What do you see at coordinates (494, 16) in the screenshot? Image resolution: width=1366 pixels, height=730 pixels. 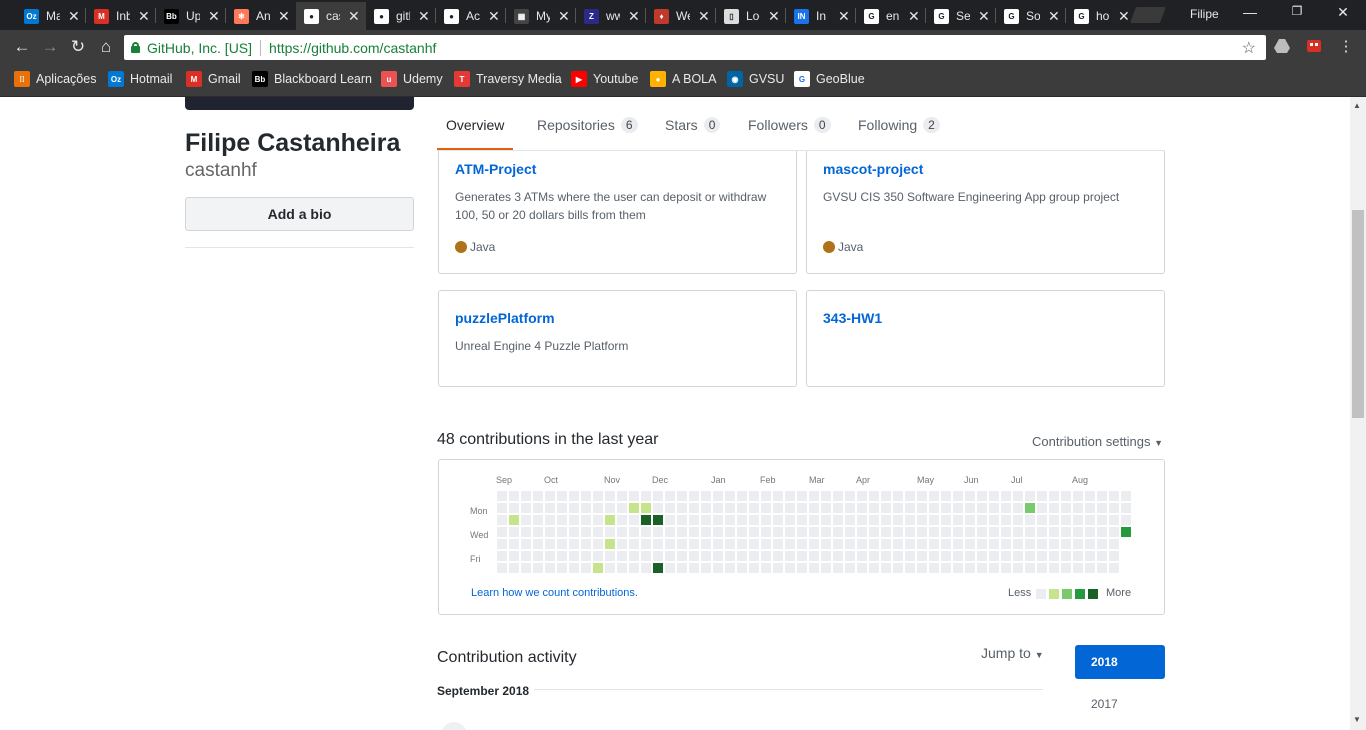 I see `close-tab-icon: ✕` at bounding box center [494, 16].